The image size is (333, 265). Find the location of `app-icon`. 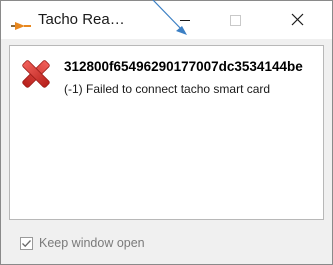

app-icon is located at coordinates (21, 24).